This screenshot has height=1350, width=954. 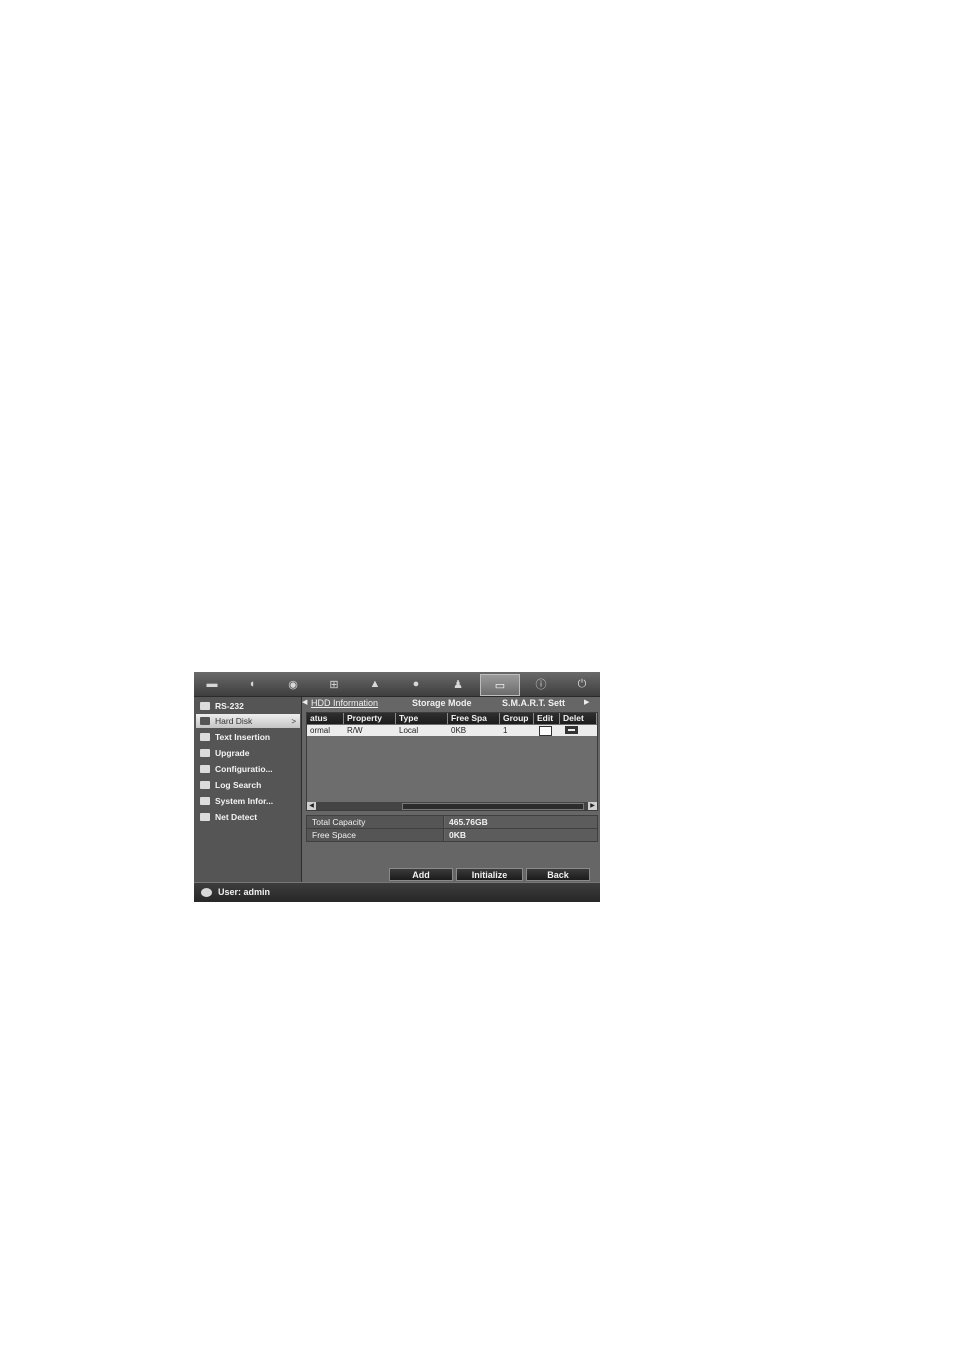 I want to click on log-search-icon, so click(x=205, y=785).